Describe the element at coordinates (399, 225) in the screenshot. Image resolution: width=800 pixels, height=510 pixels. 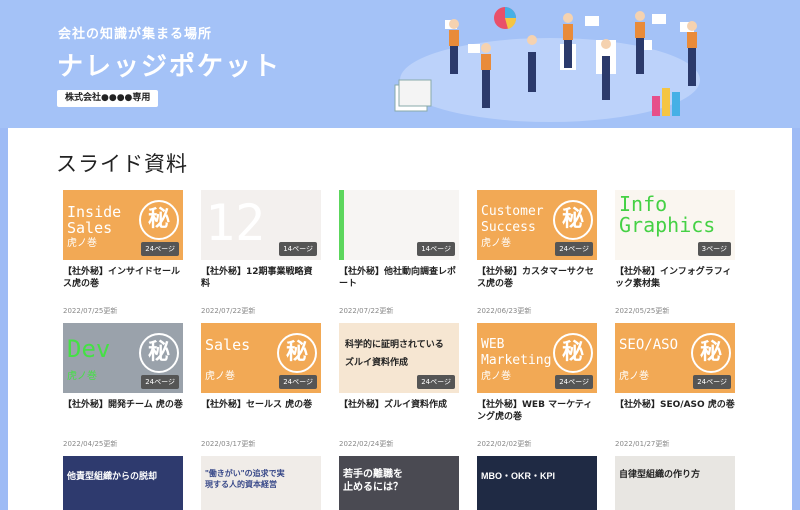
I see `slide-thumbnail: 14ページ` at that location.